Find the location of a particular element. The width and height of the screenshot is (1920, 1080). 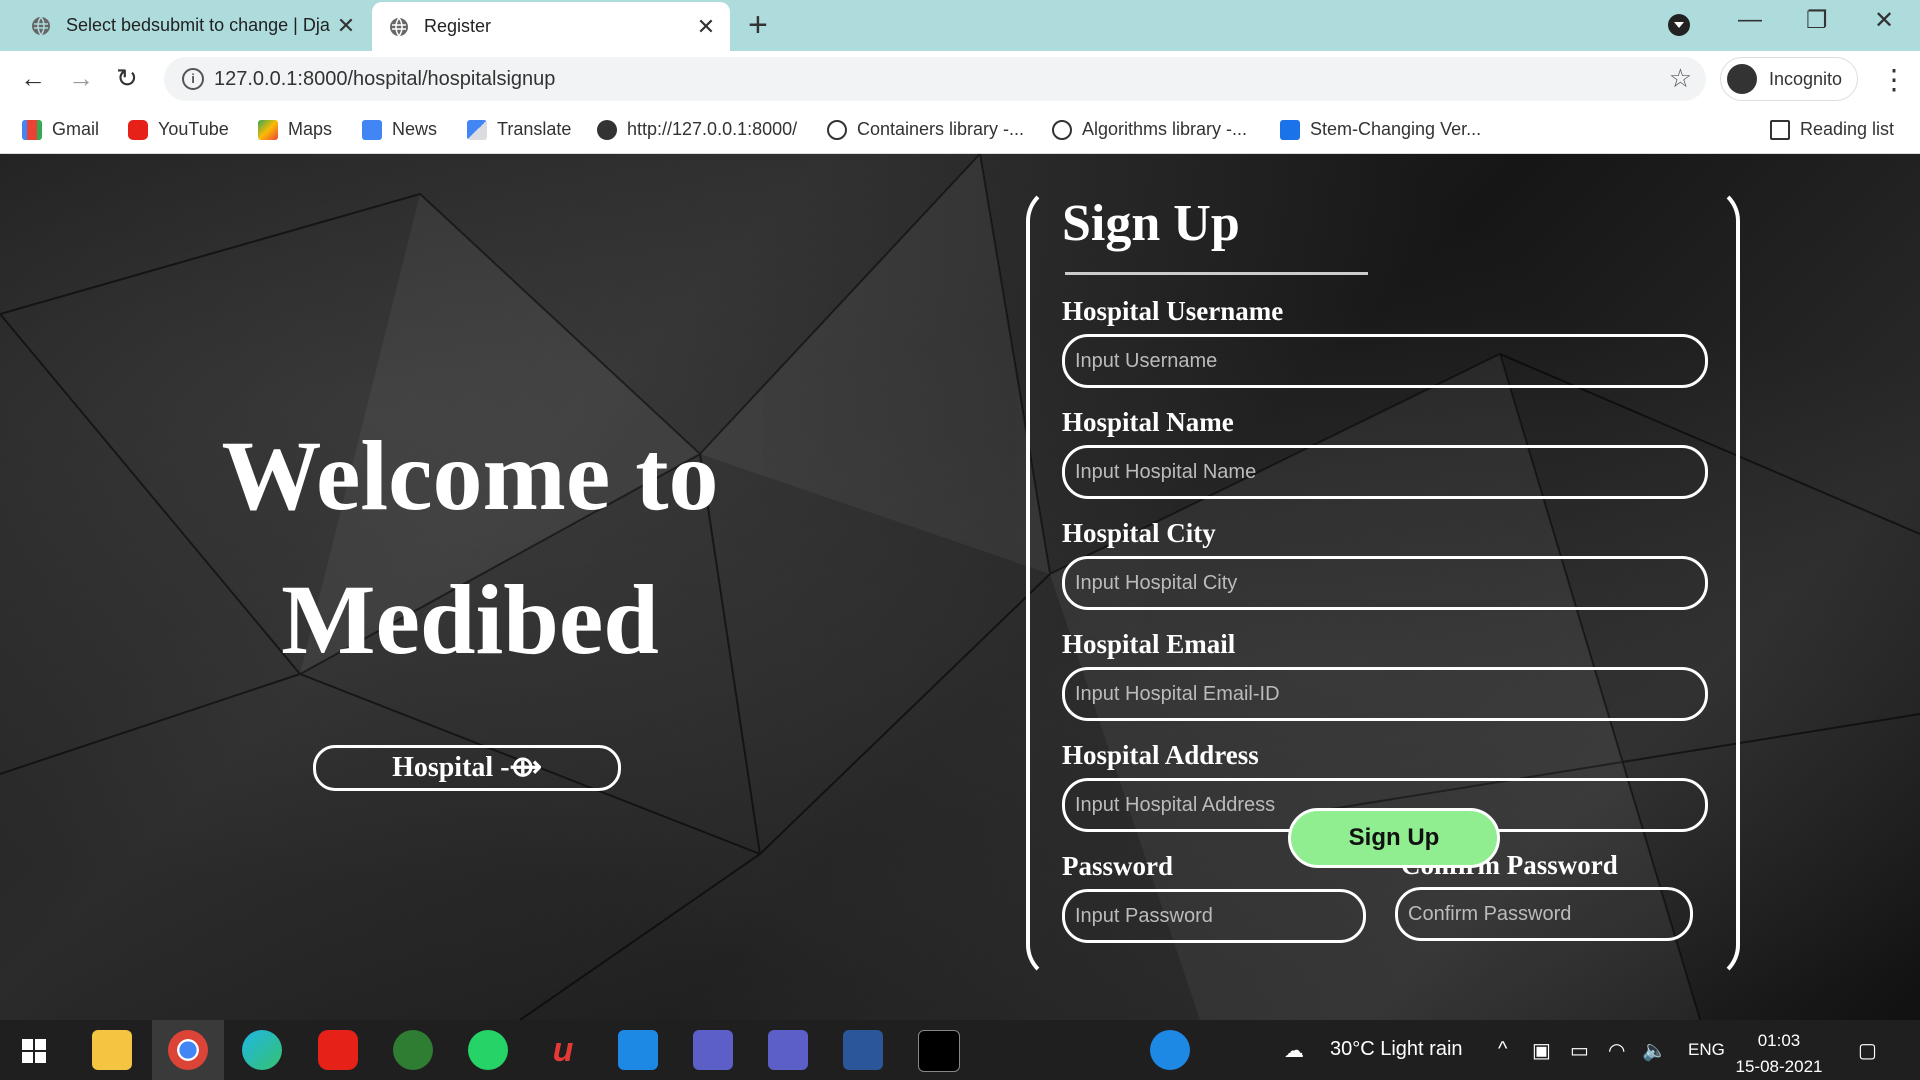

weather-text: 30°C Light rain is located at coordinates (1396, 1049).